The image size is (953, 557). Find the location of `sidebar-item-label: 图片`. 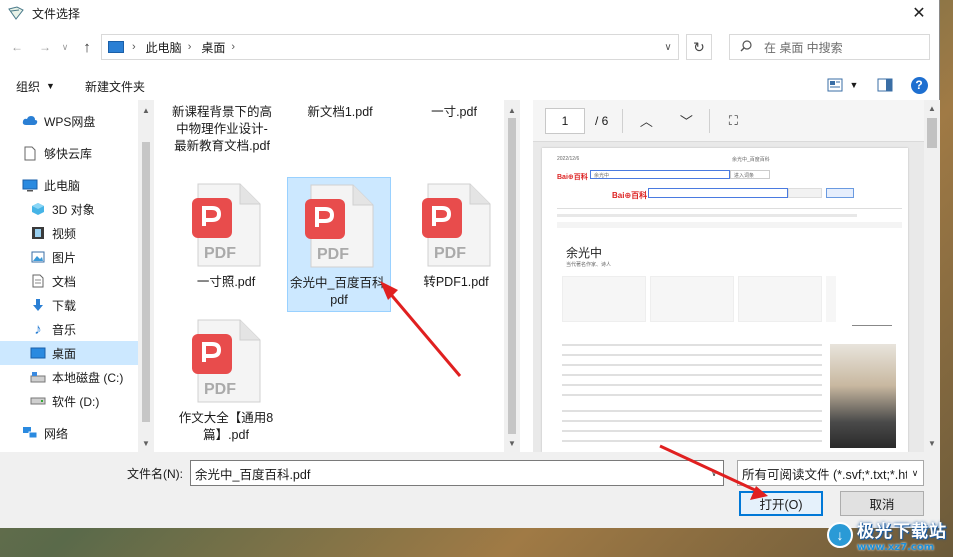

sidebar-item-label: 图片 is located at coordinates (64, 257).